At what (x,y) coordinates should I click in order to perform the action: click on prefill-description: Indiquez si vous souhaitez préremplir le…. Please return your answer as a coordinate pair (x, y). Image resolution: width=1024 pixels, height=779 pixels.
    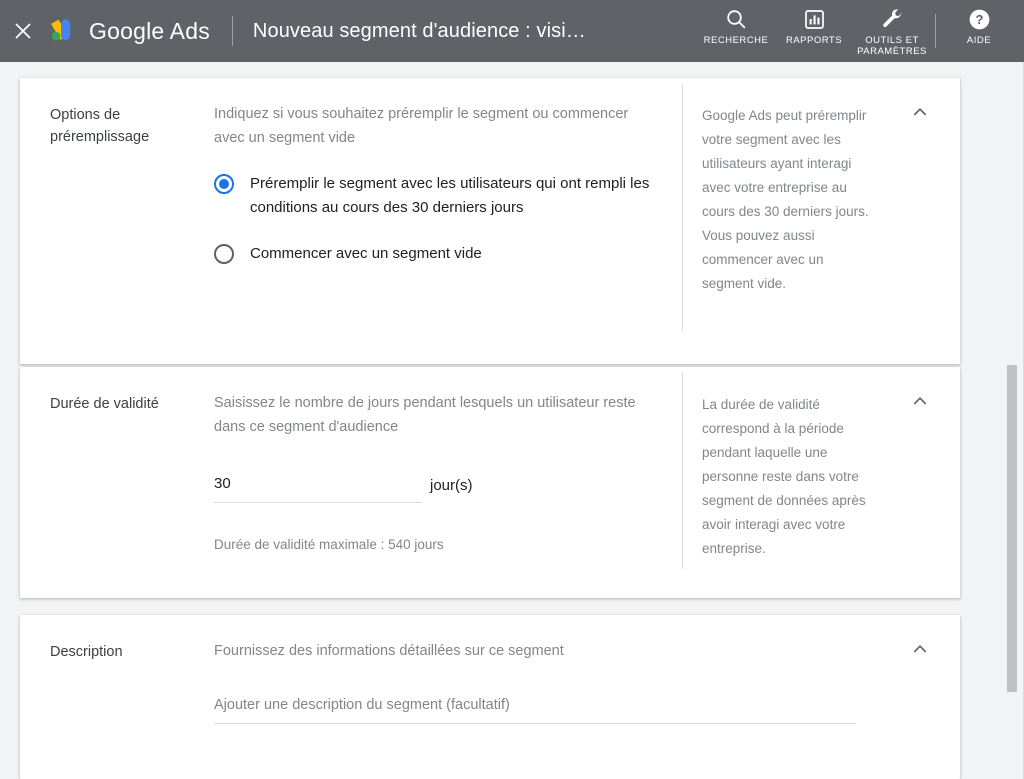
    Looking at the image, I should click on (421, 126).